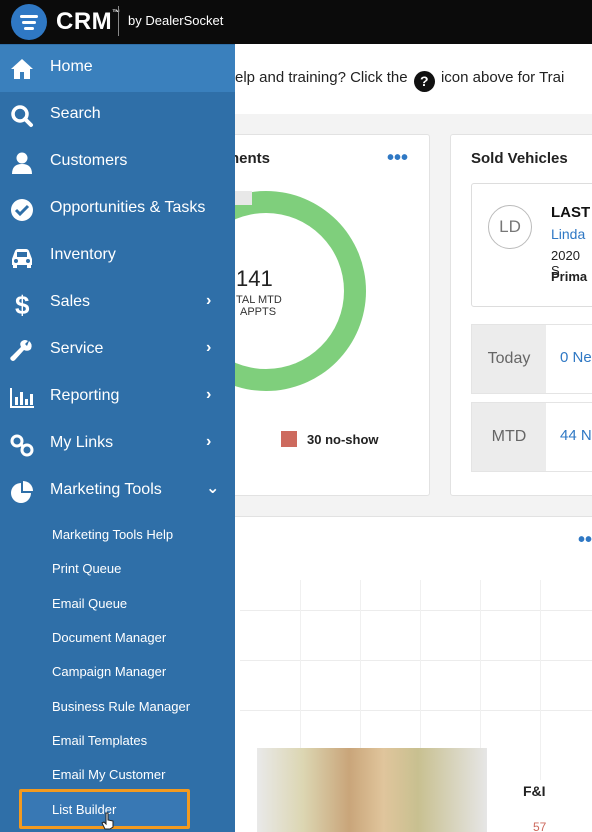 The image size is (592, 832). What do you see at coordinates (509, 437) in the screenshot?
I see `stat-label: MTD` at bounding box center [509, 437].